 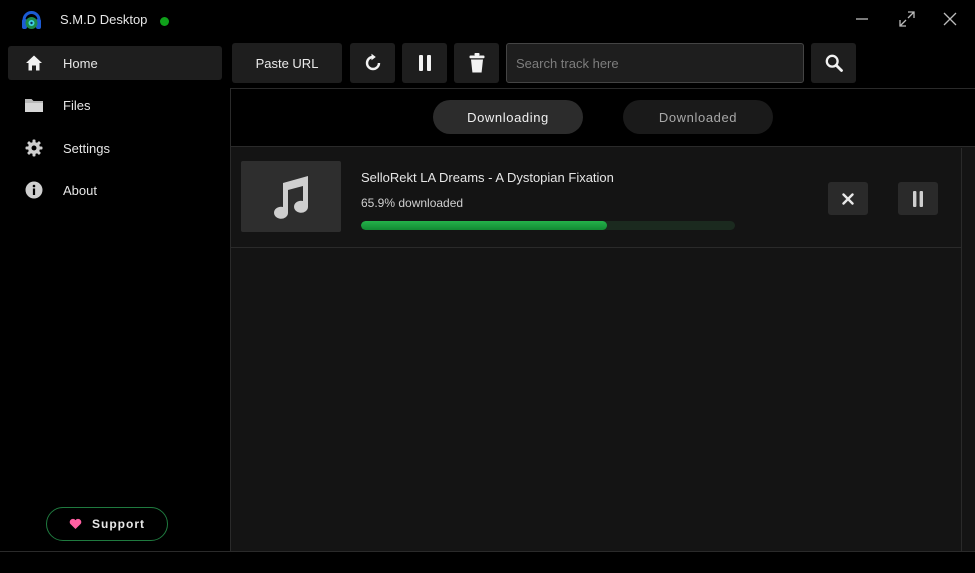 I want to click on refresh-button, so click(x=372, y=63).